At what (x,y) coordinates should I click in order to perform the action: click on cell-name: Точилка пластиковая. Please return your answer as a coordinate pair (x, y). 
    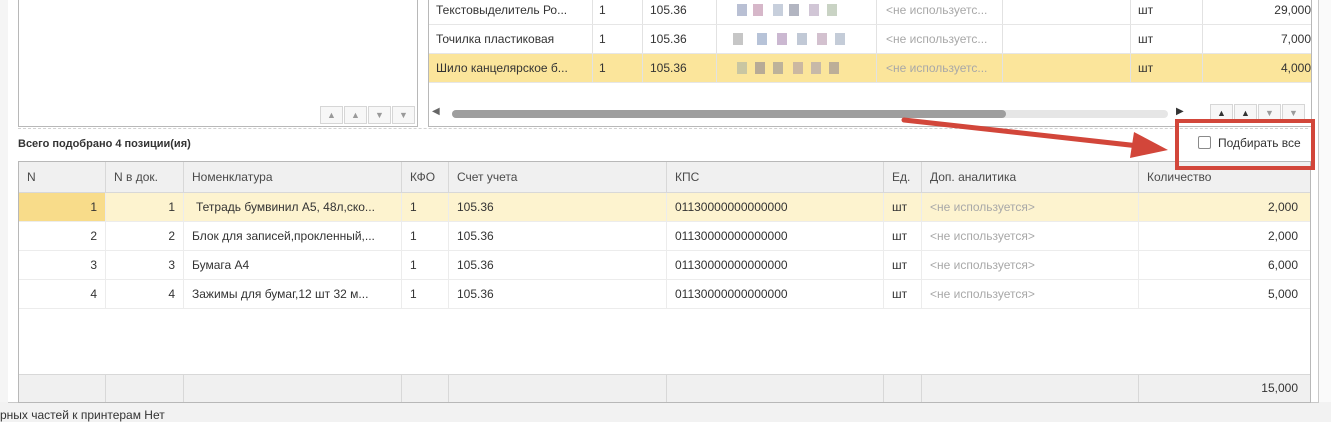
    Looking at the image, I should click on (495, 39).